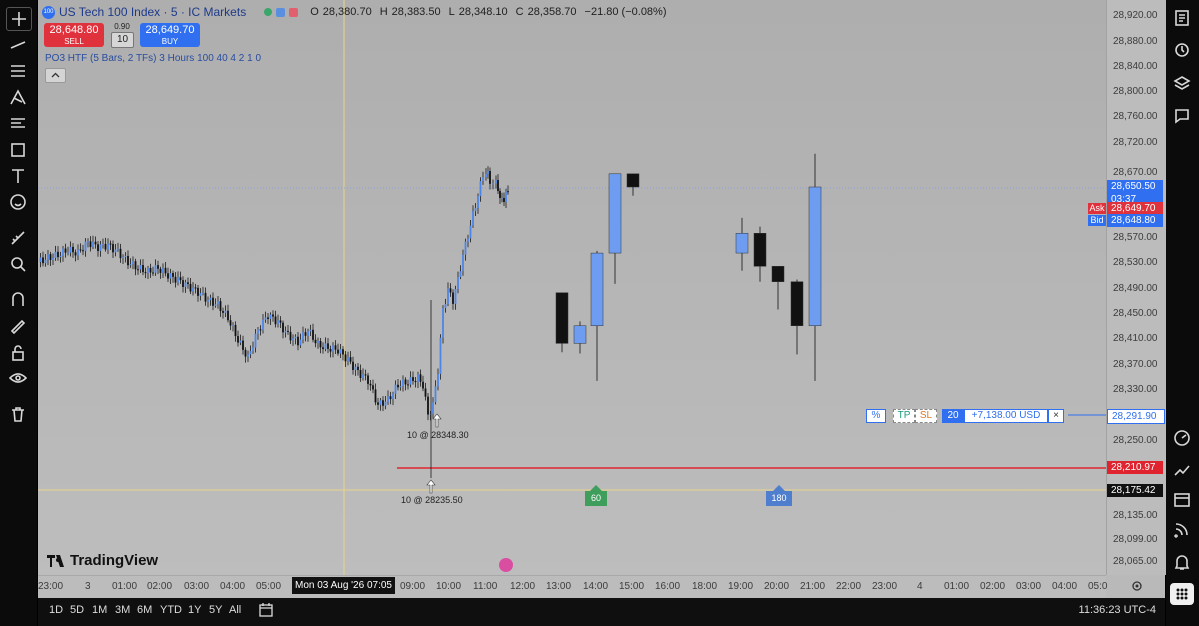 This screenshot has width=1199, height=626. What do you see at coordinates (215, 610) in the screenshot?
I see `timeframe-5y: 5Y` at bounding box center [215, 610].